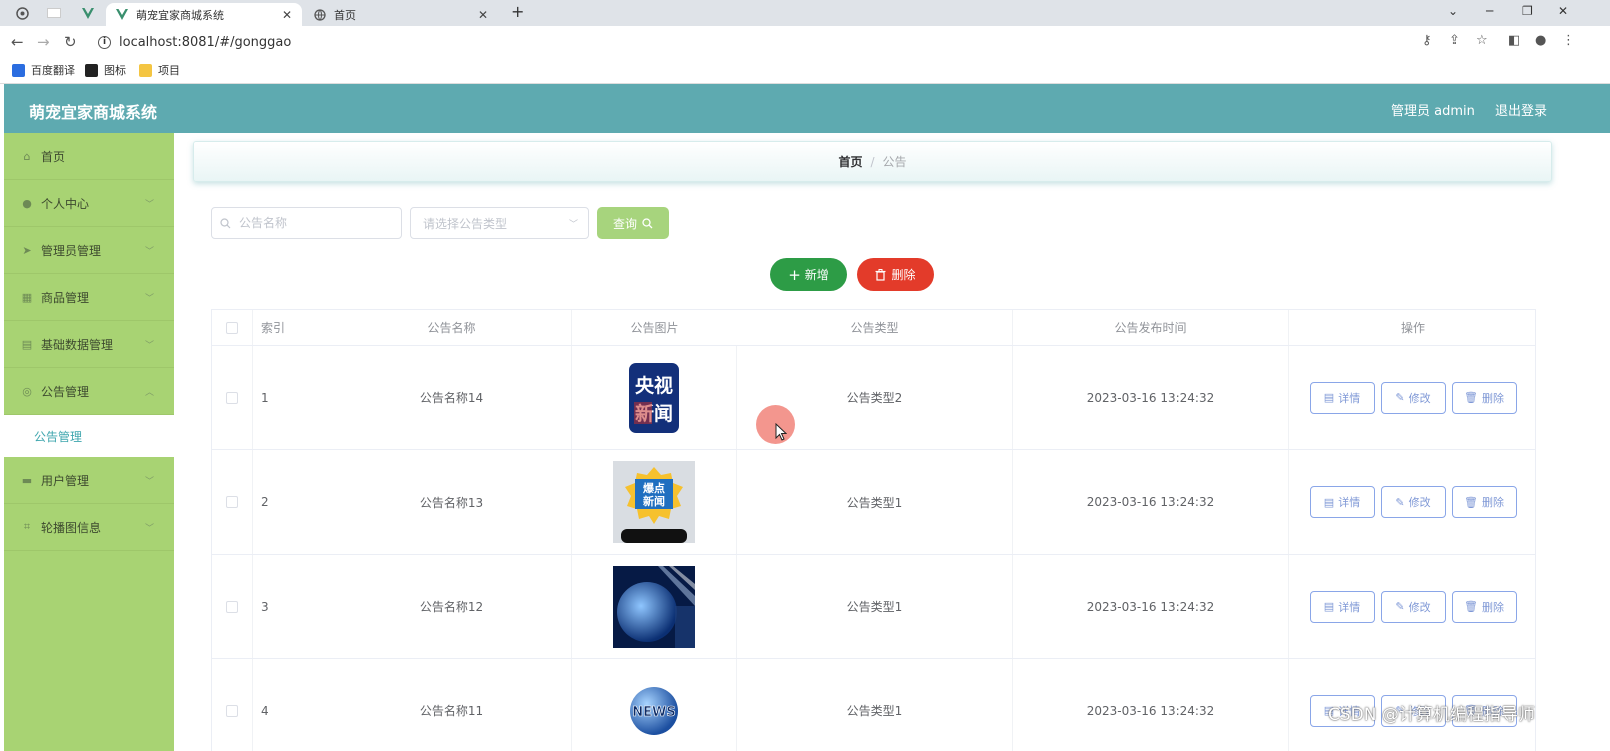 The height and width of the screenshot is (751, 1610). I want to click on sidebar-item-label: 基础数据管理, so click(77, 344).